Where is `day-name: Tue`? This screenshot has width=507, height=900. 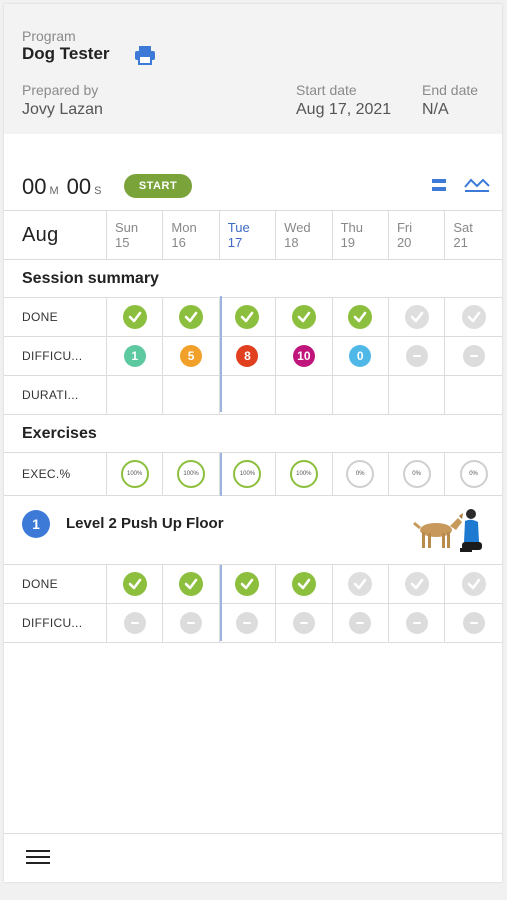
day-name: Tue is located at coordinates (238, 227).